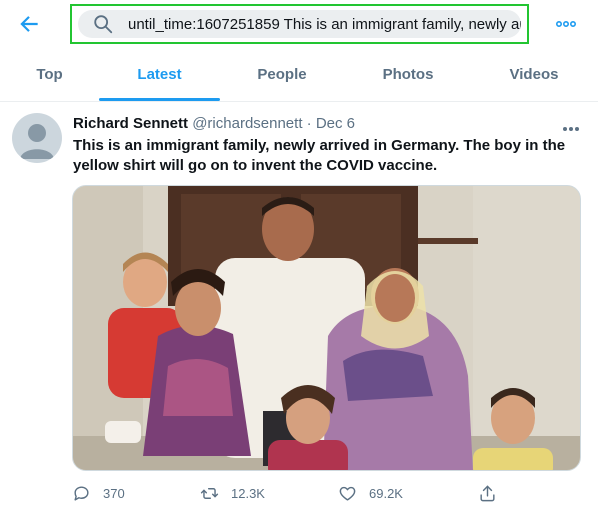  I want to click on tweet-actions: 370 12.3K 69.2K, so click(327, 493).